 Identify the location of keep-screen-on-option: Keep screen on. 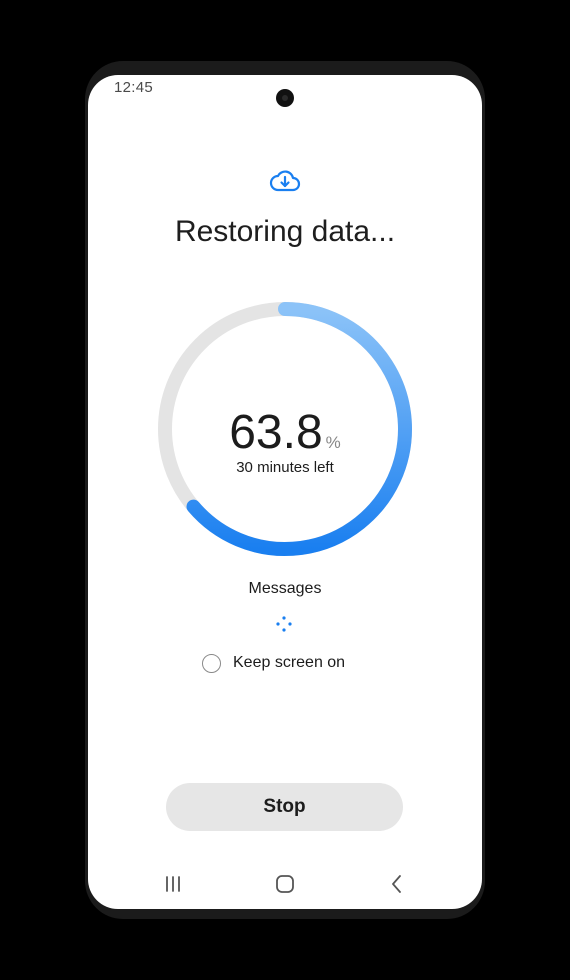
(273, 663).